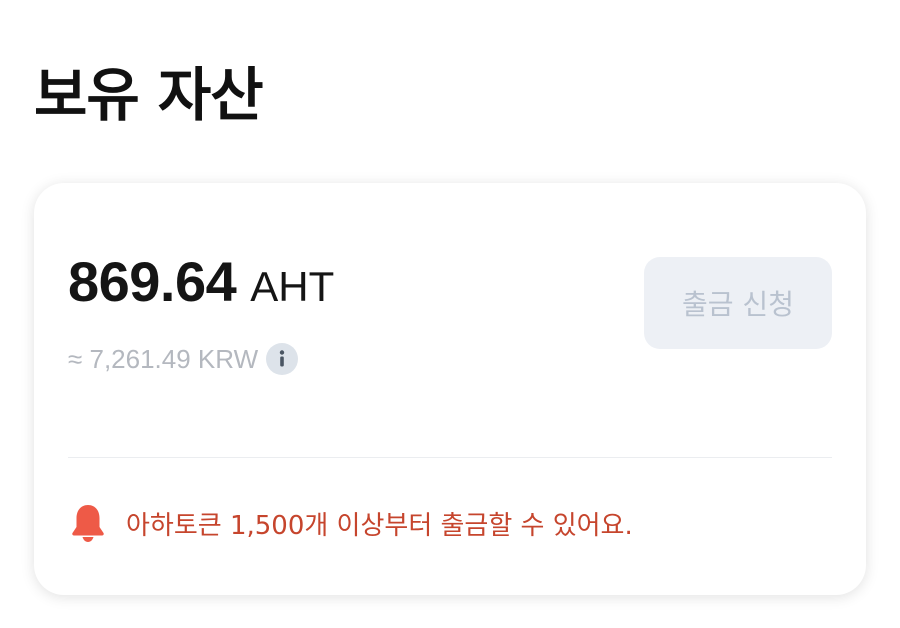 The height and width of the screenshot is (628, 900). What do you see at coordinates (450, 457) in the screenshot?
I see `divider` at bounding box center [450, 457].